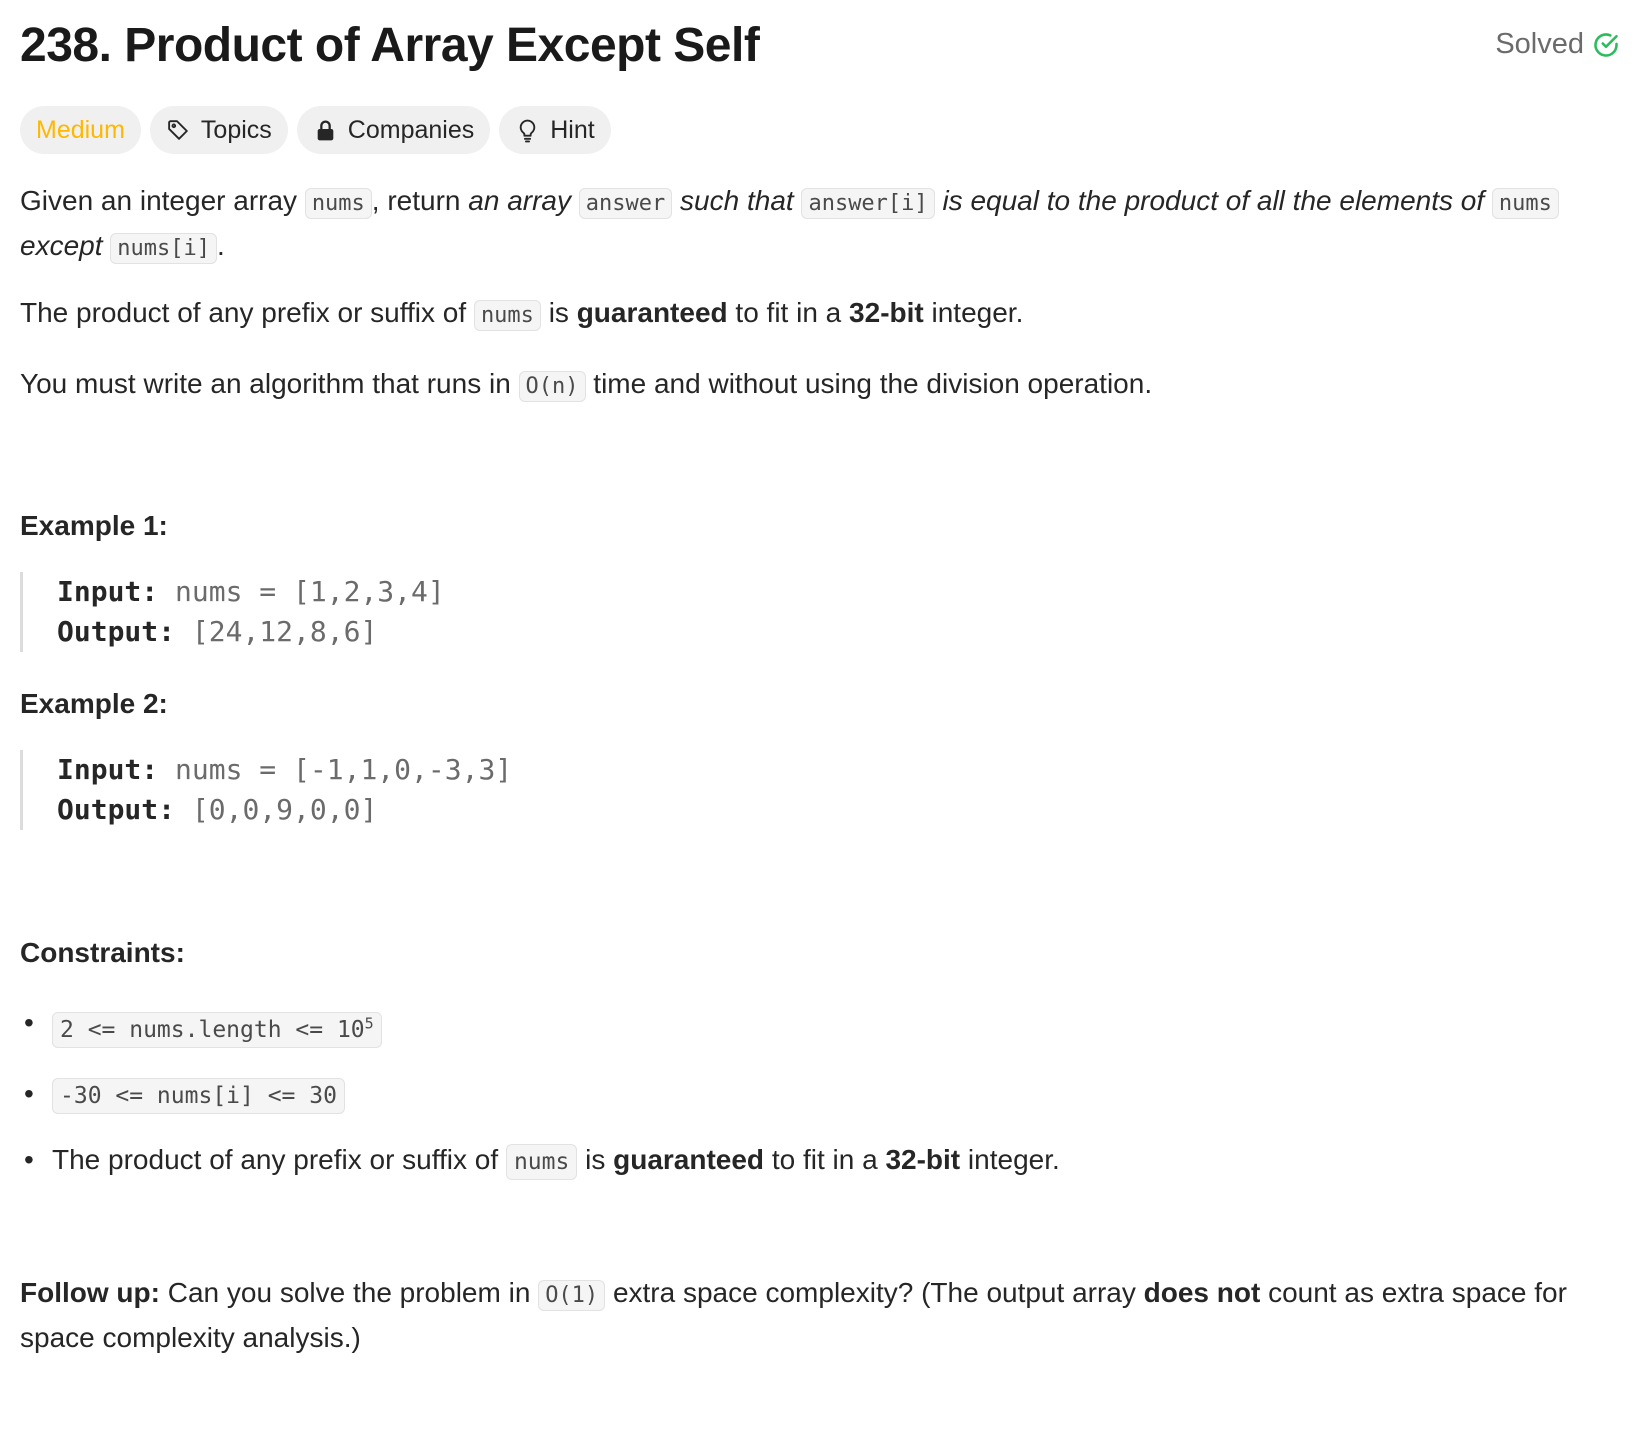 The image size is (1636, 1430). What do you see at coordinates (800, 1095) in the screenshot?
I see `list-item: -30 <= nums[i] <= 30` at bounding box center [800, 1095].